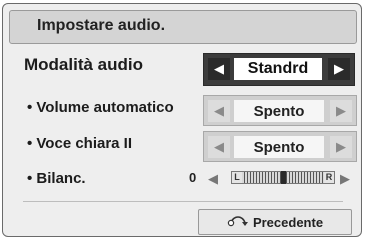 Image resolution: width=366 pixels, height=240 pixels. What do you see at coordinates (80, 143) in the screenshot?
I see `clear-voice-label: • Voce chiara II` at bounding box center [80, 143].